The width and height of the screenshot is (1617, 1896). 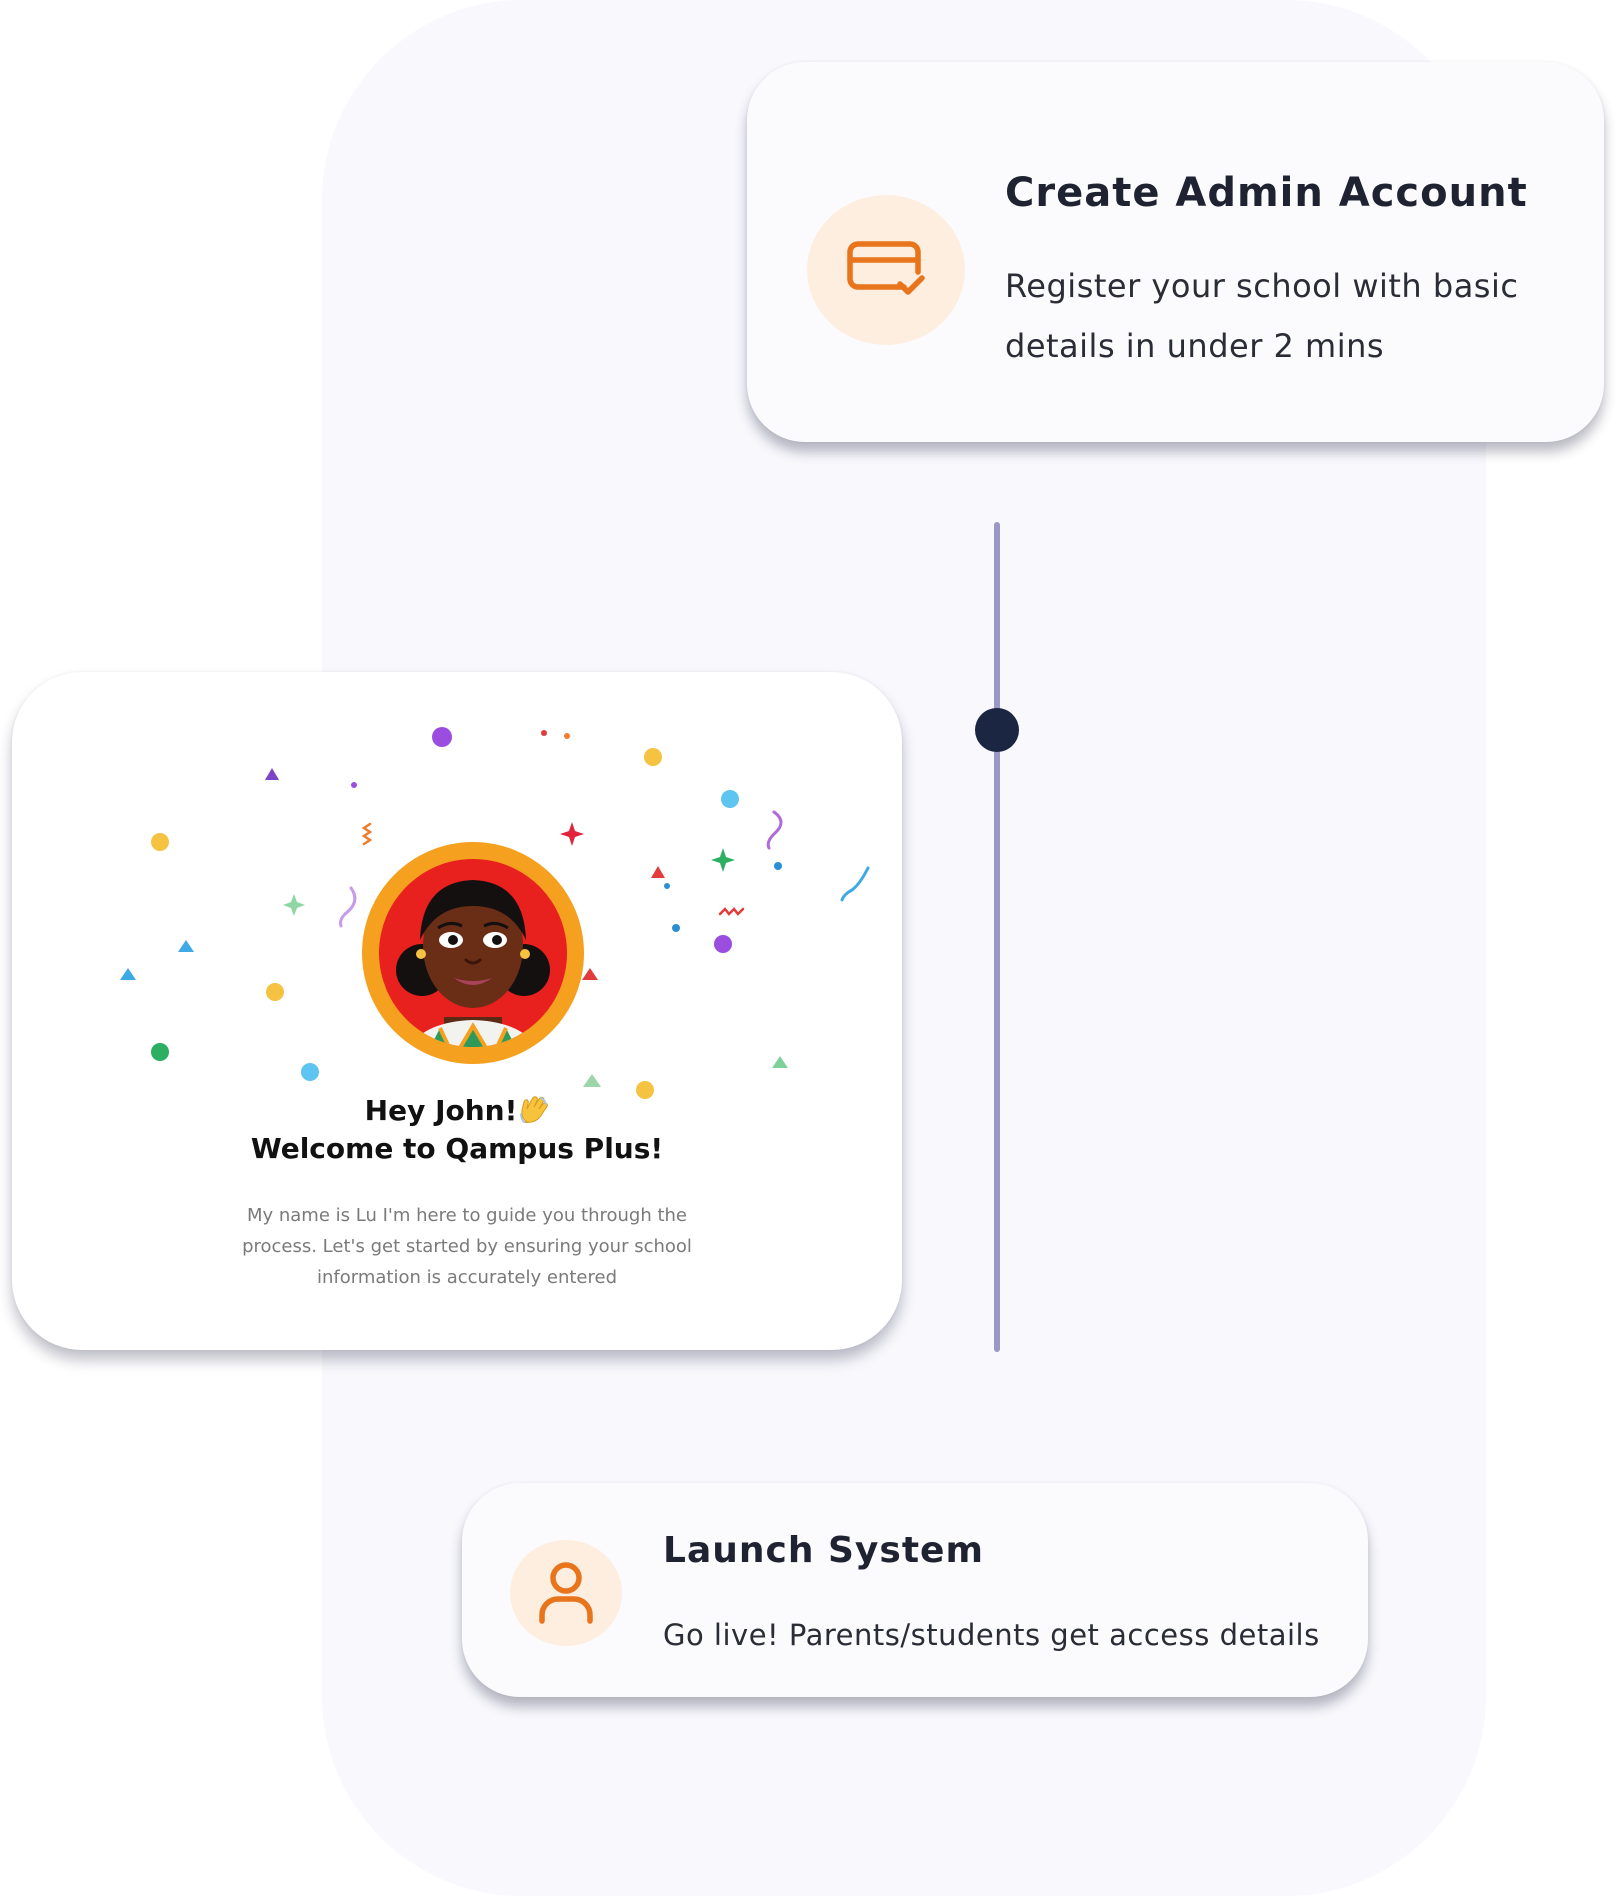 I want to click on guide-avatar, so click(x=473, y=953).